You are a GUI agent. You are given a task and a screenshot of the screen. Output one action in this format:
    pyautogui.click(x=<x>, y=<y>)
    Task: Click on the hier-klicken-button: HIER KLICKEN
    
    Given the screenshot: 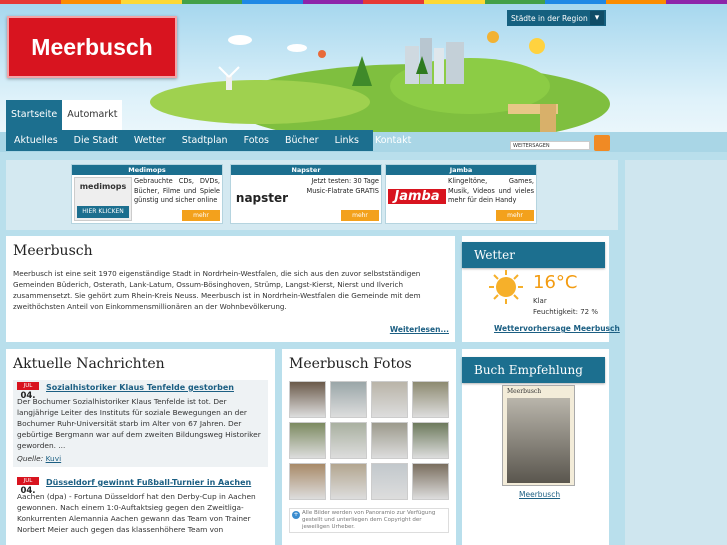 What is the action you would take?
    pyautogui.click(x=103, y=212)
    